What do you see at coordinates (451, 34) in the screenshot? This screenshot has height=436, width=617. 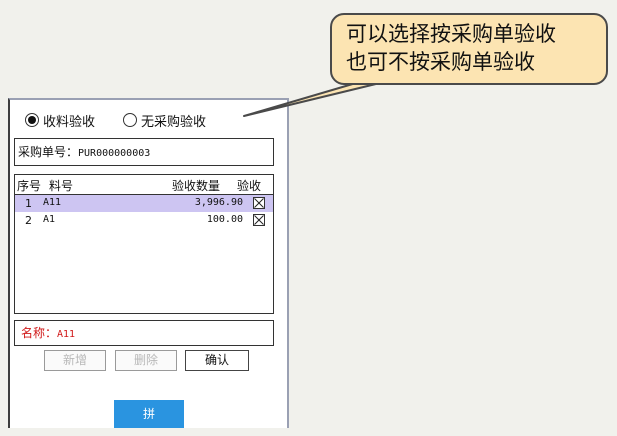 I see `callout-line-1: 可以选择按采购单验收` at bounding box center [451, 34].